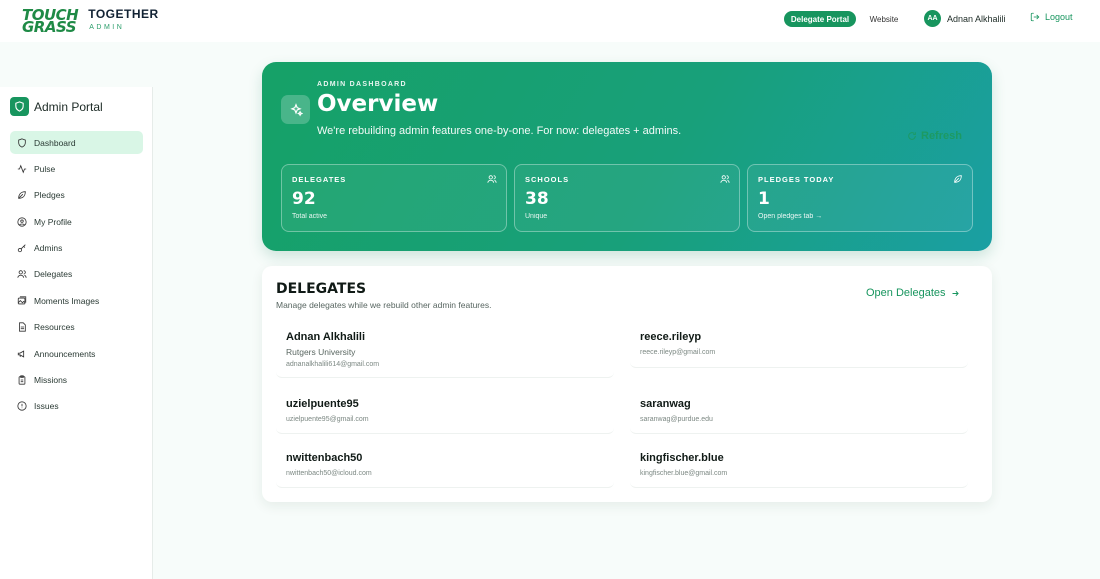  What do you see at coordinates (48, 248) in the screenshot?
I see `sidebar-item-label: Admins` at bounding box center [48, 248].